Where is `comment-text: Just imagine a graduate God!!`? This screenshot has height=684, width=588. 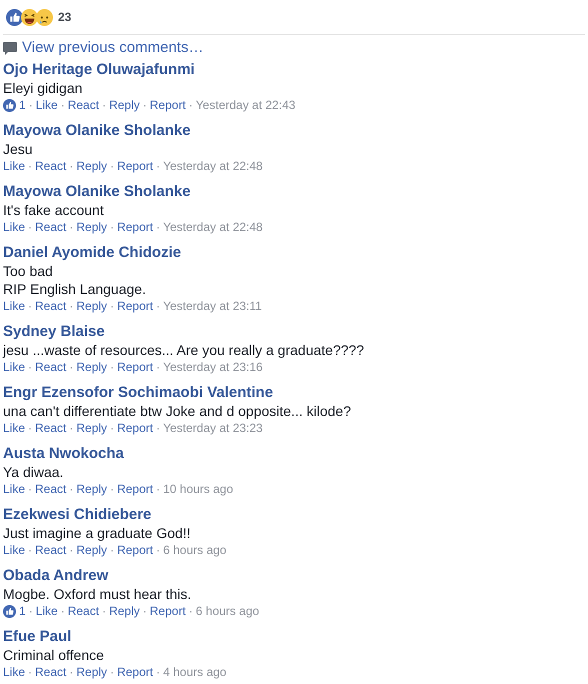
comment-text: Just imagine a graduate God!! is located at coordinates (97, 533).